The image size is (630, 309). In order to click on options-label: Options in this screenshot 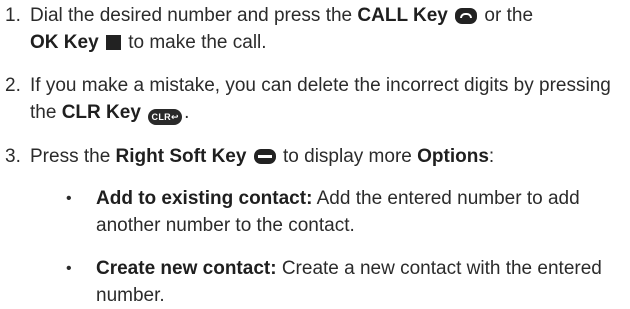, I will do `click(453, 156)`.